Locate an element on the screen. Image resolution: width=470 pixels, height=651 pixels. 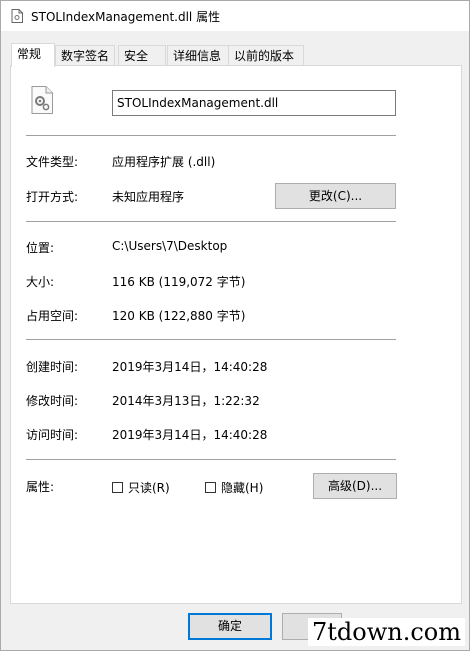
location-value: C:\Users\7\Desktop is located at coordinates (170, 246).